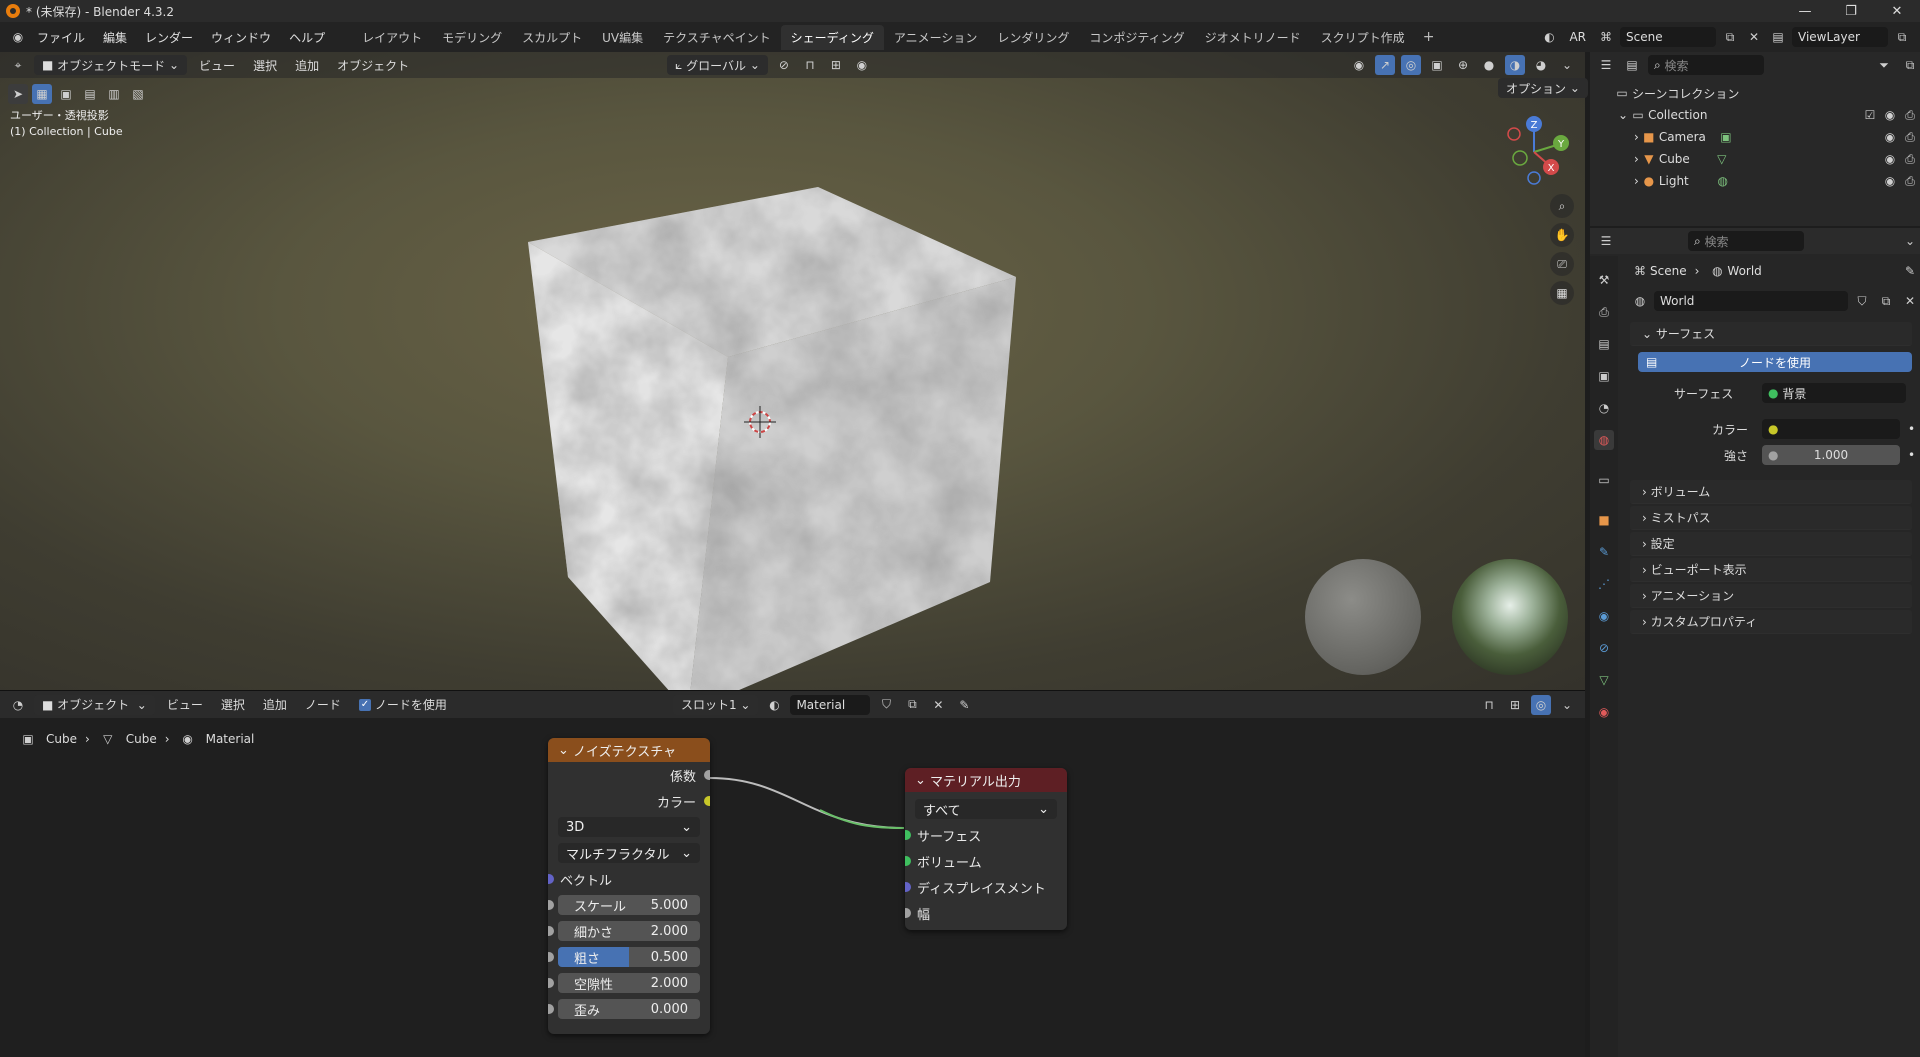 This screenshot has width=1920, height=1057. Describe the element at coordinates (114, 94) in the screenshot. I see `select-invert-icon: ▥` at that location.